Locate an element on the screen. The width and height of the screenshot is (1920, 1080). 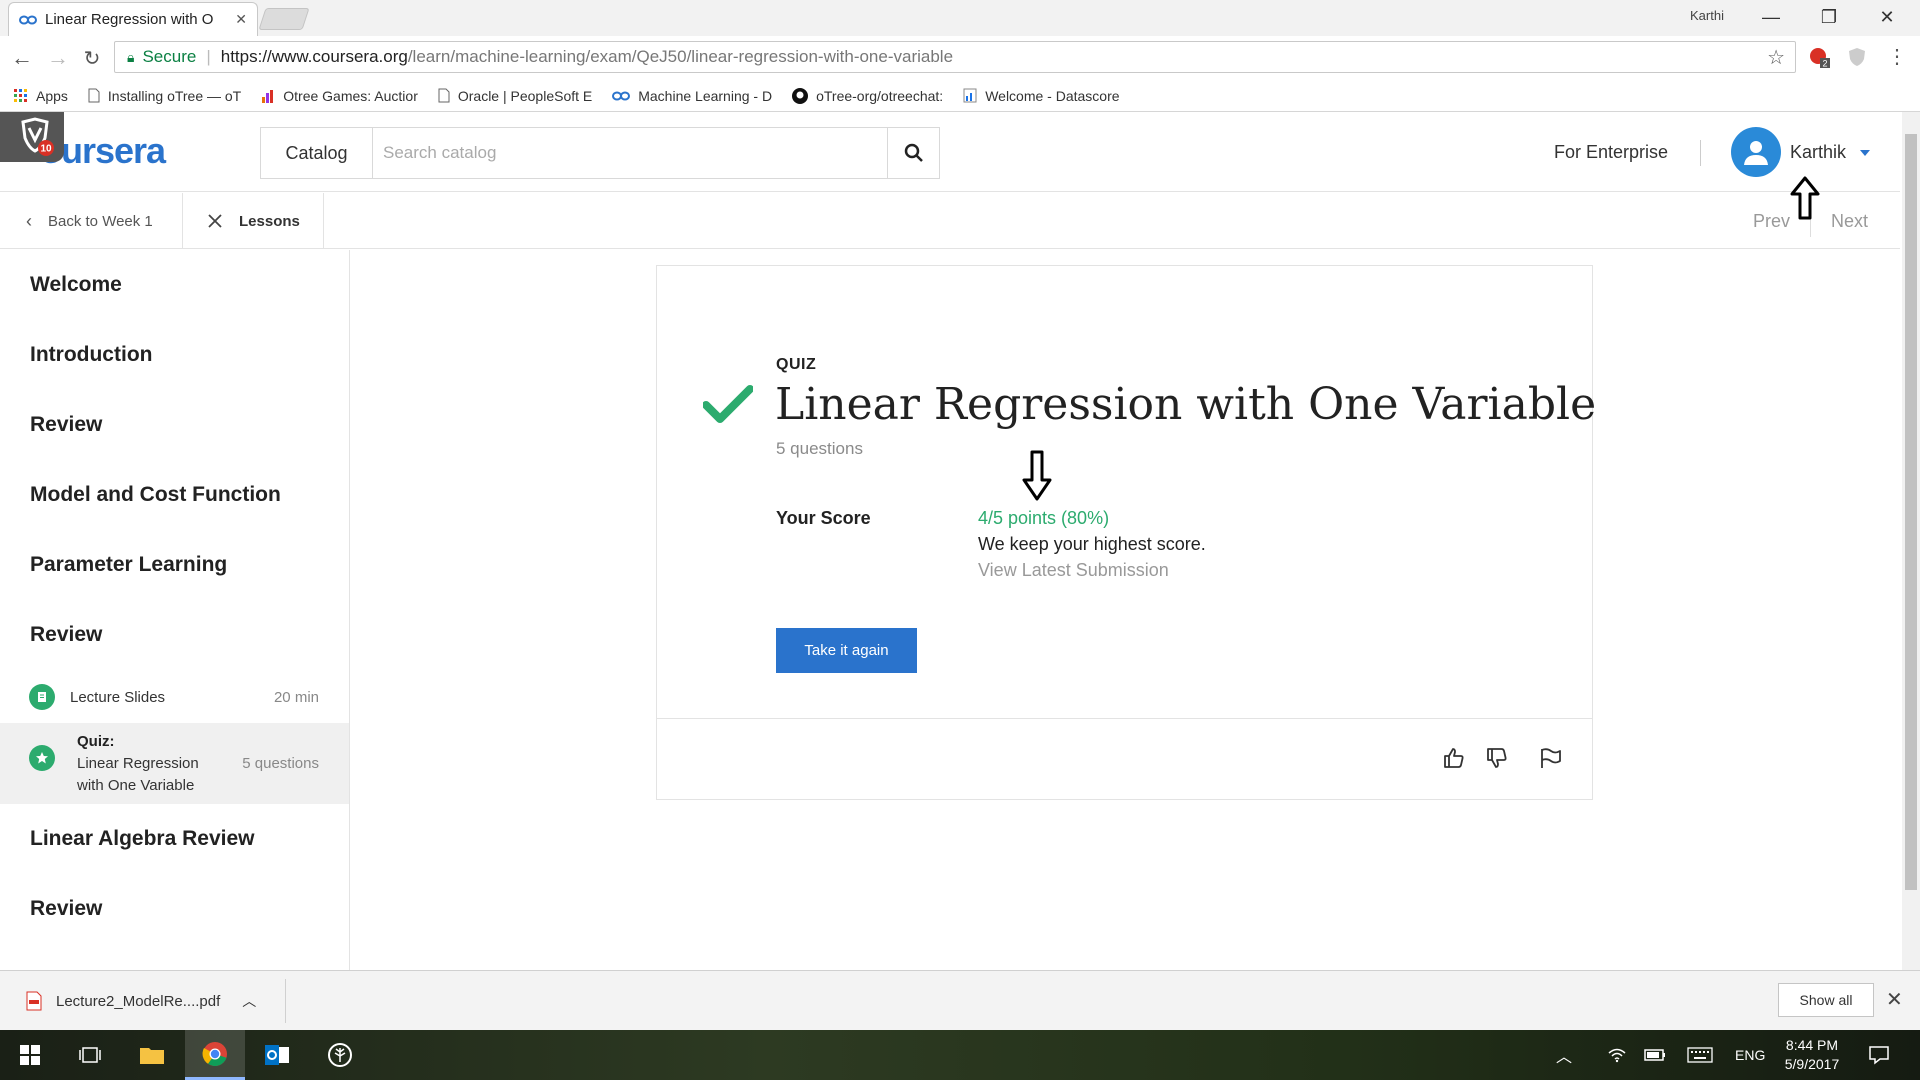
header-divider is located at coordinates (1700, 153).